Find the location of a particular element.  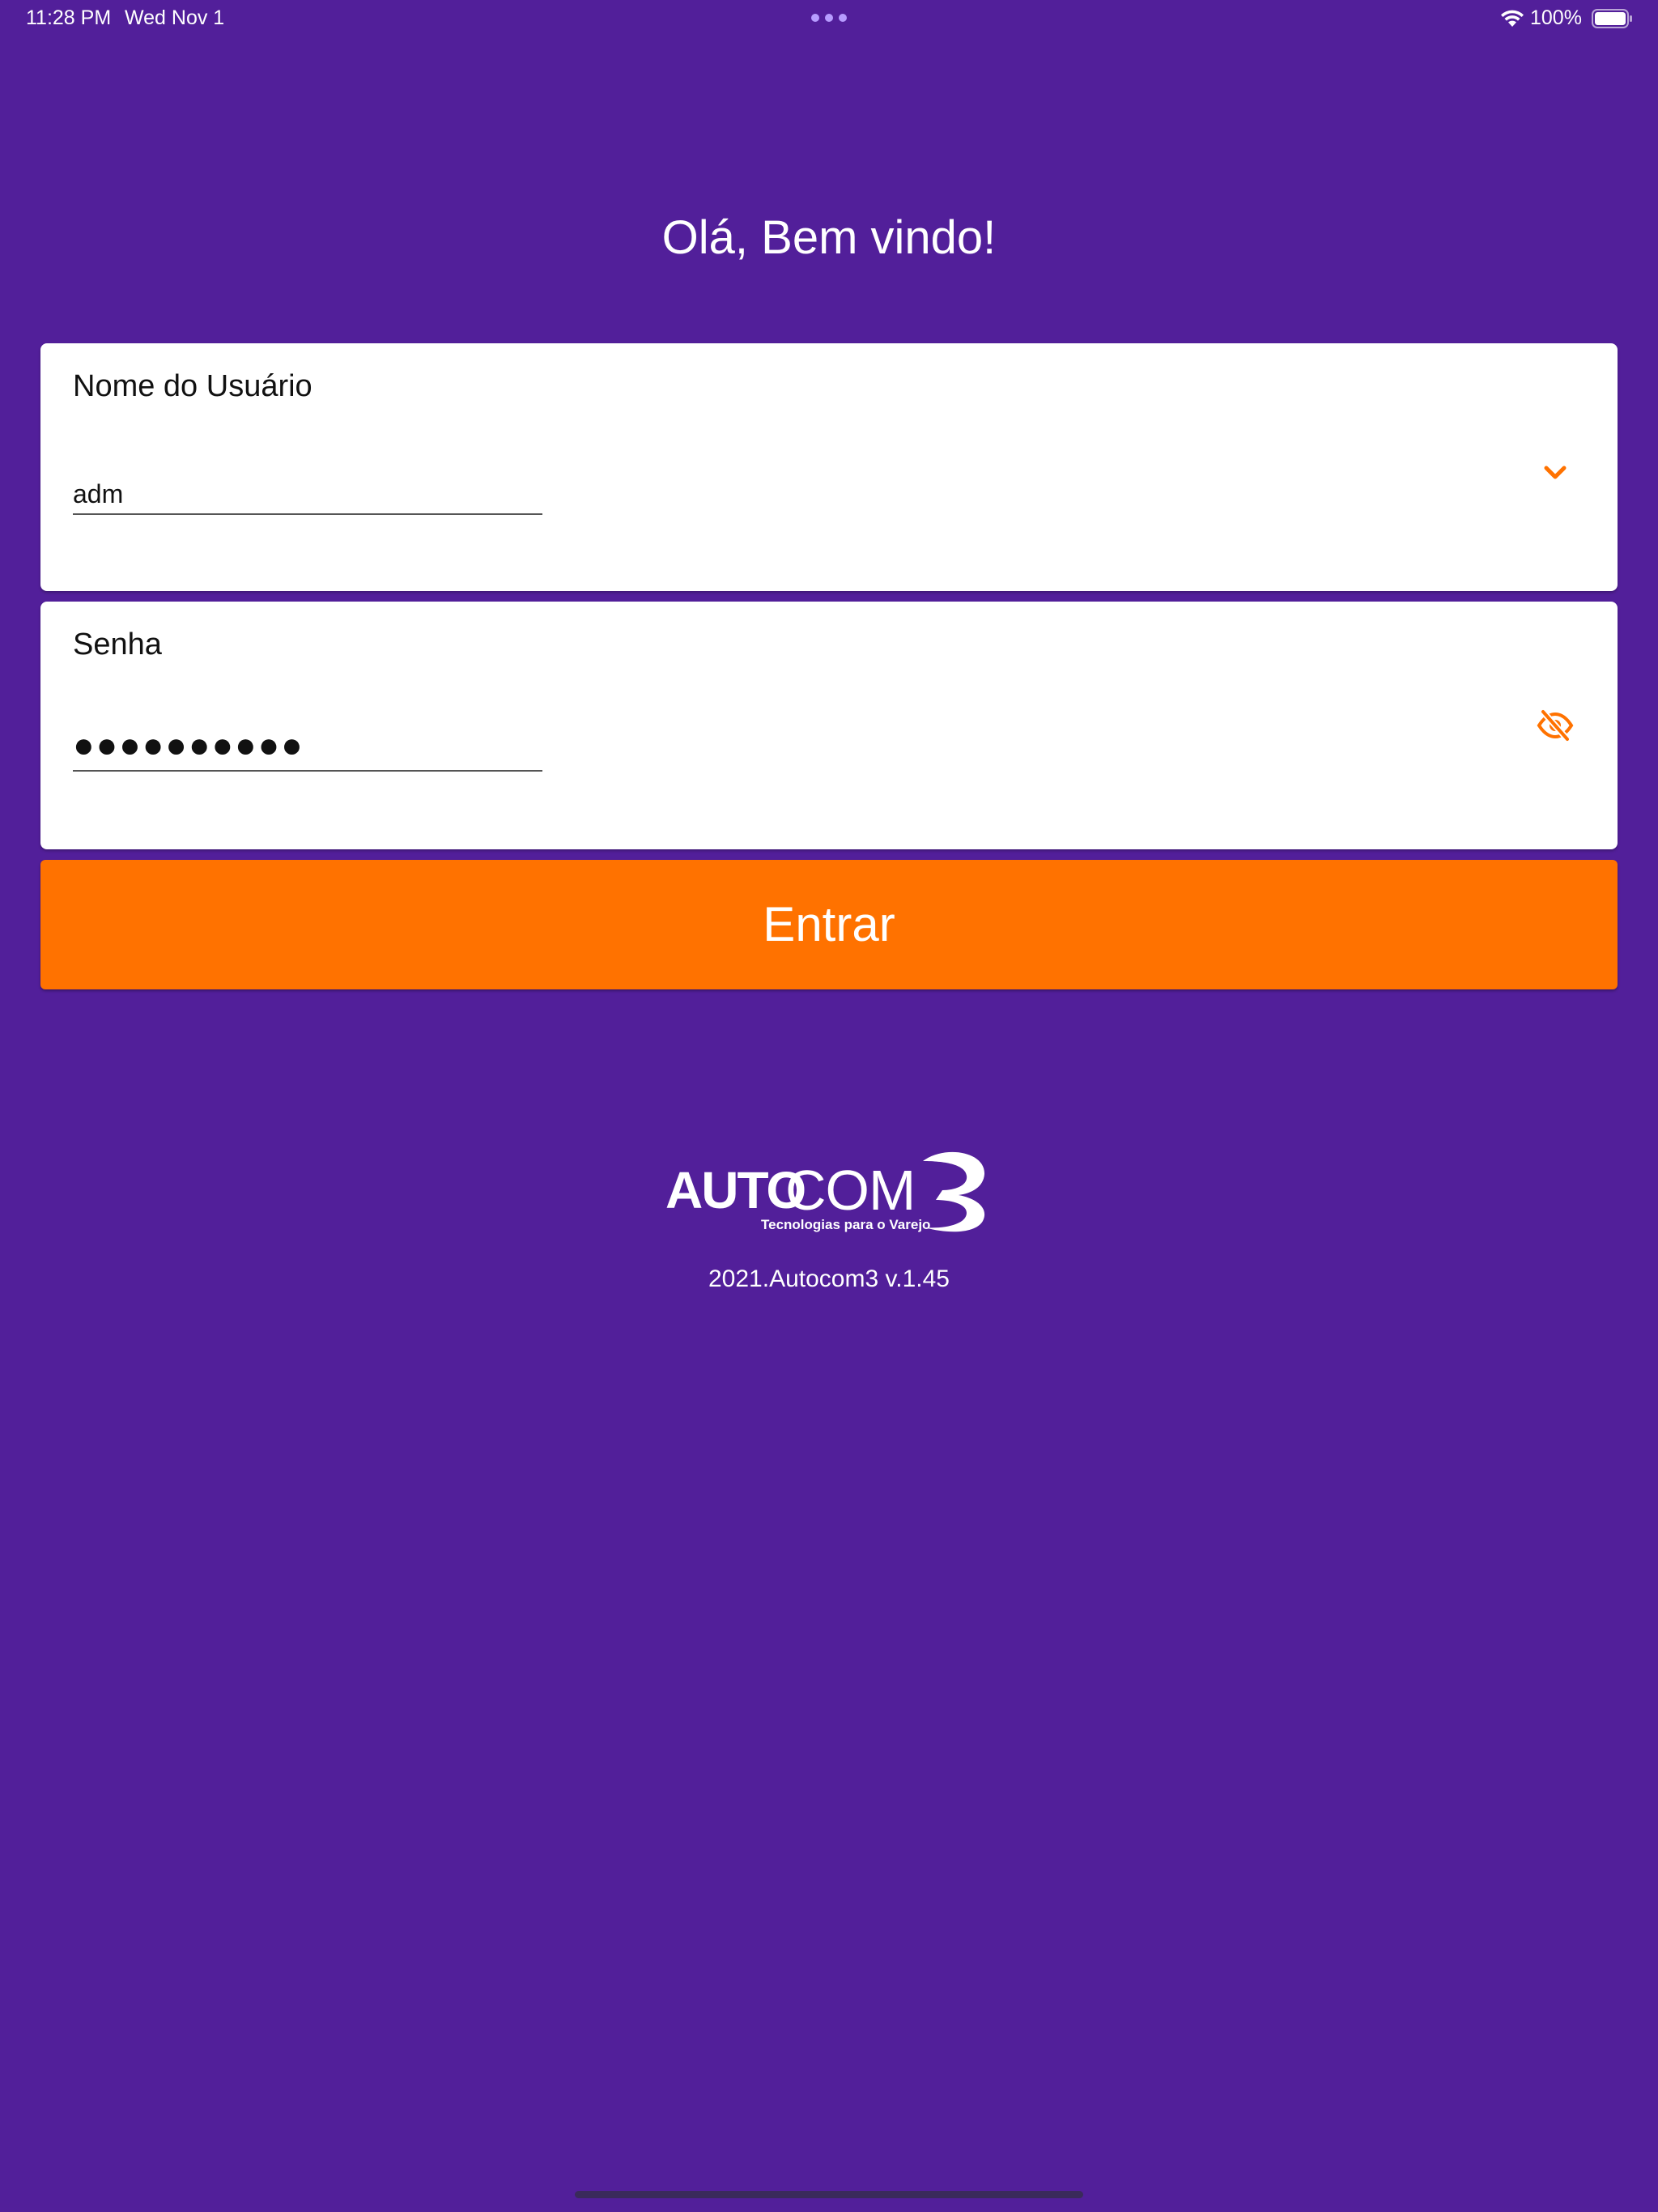

username-label: Nome do Usuário is located at coordinates (192, 386).